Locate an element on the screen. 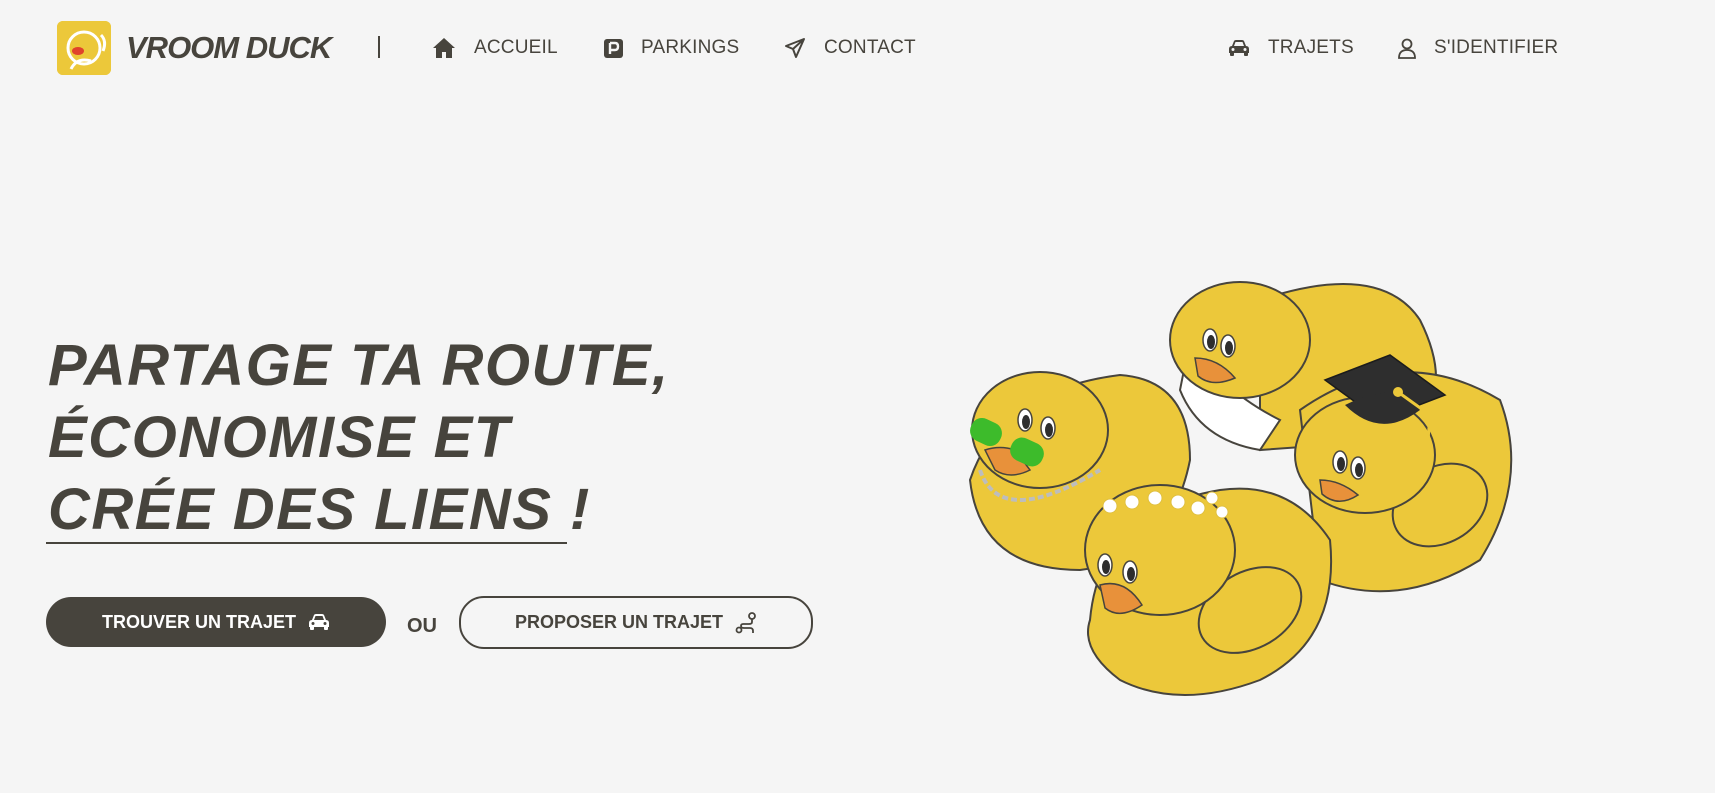 Image resolution: width=1715 pixels, height=793 pixels. headline-line-3: CRÉE DES LIENS ! is located at coordinates (319, 509).